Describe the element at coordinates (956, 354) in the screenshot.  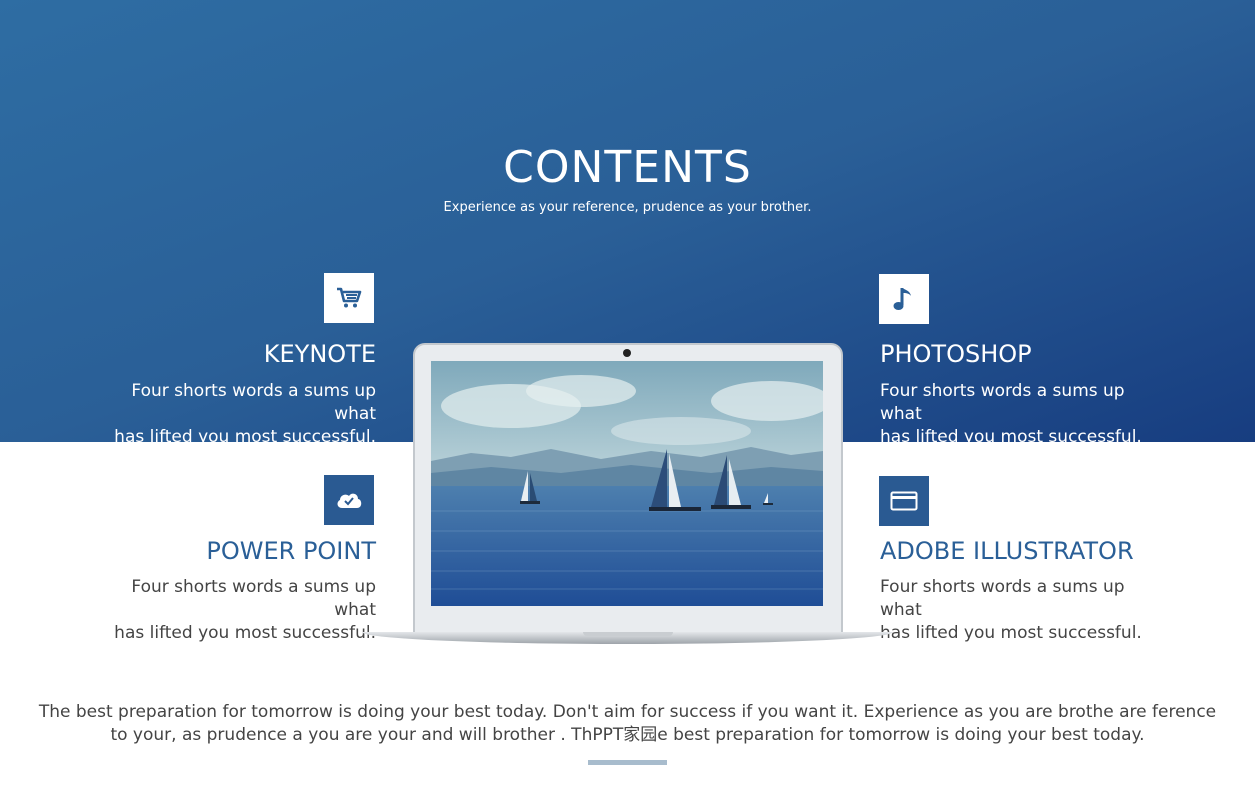
I see `photoshop-heading: PHOTOSHOP` at that location.